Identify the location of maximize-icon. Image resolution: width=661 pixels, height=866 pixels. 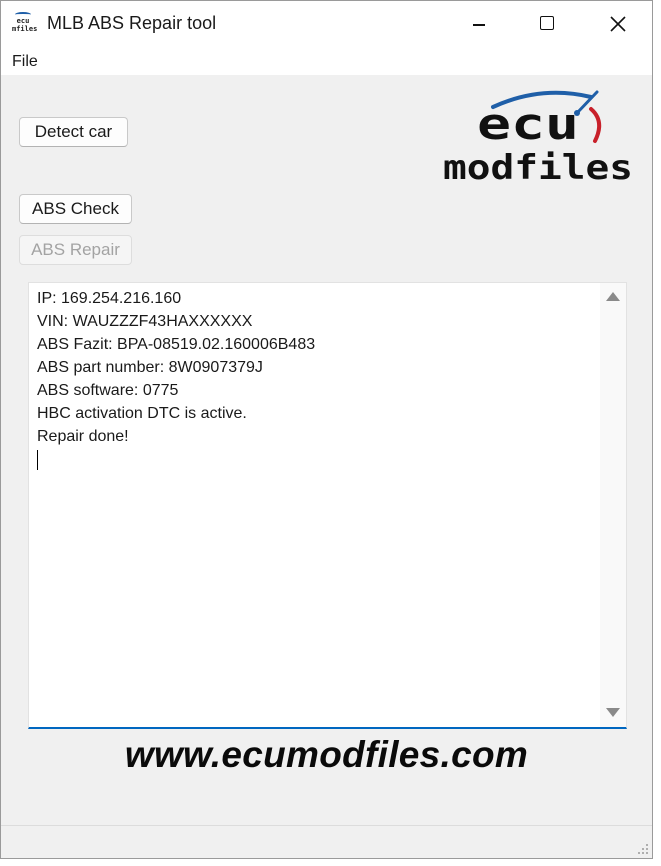
(547, 23).